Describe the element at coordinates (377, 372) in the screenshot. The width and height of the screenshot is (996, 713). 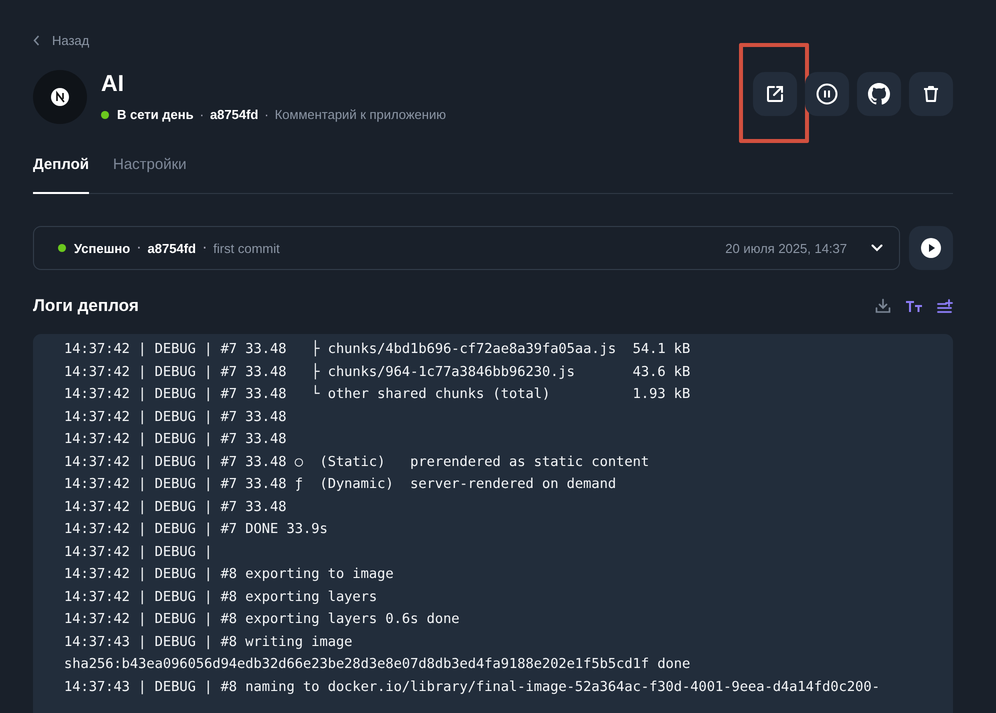
I see `log-line: 14:37:42 | DEBUG | #7 33.48 ├ chunks/964-1c77a3846bb96230.js 43.6 kB` at that location.